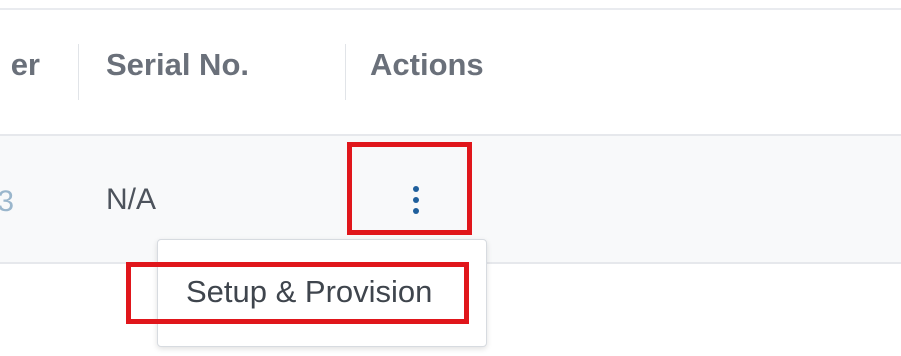 Image resolution: width=901 pixels, height=356 pixels. I want to click on highlight-box-actions, so click(409, 188).